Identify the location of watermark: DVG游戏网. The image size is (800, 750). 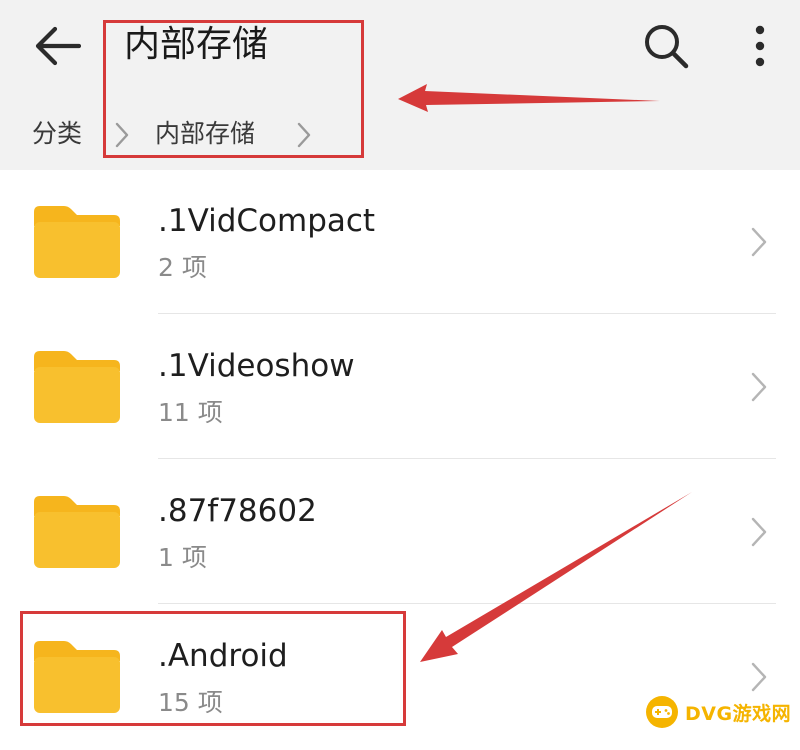
(720, 712).